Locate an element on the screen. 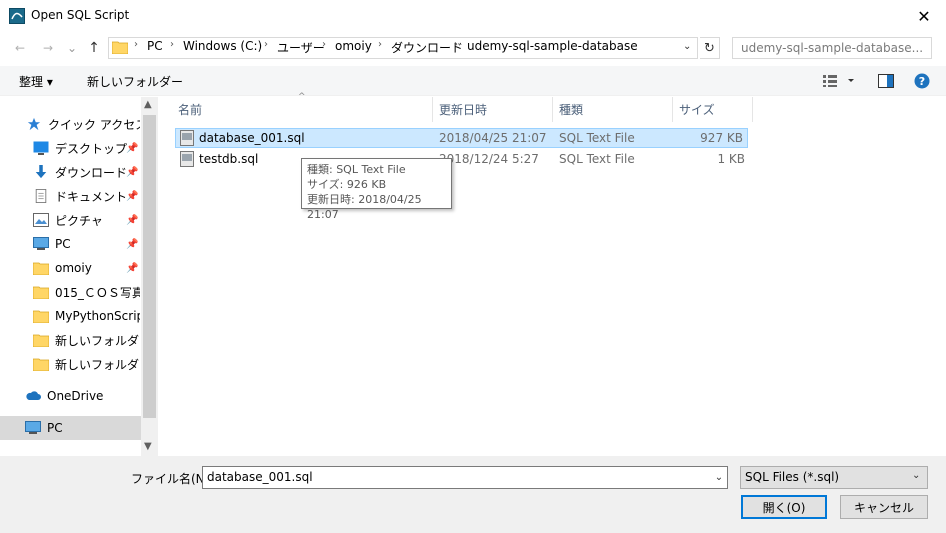  column-header-type: 種類 is located at coordinates (613, 109).